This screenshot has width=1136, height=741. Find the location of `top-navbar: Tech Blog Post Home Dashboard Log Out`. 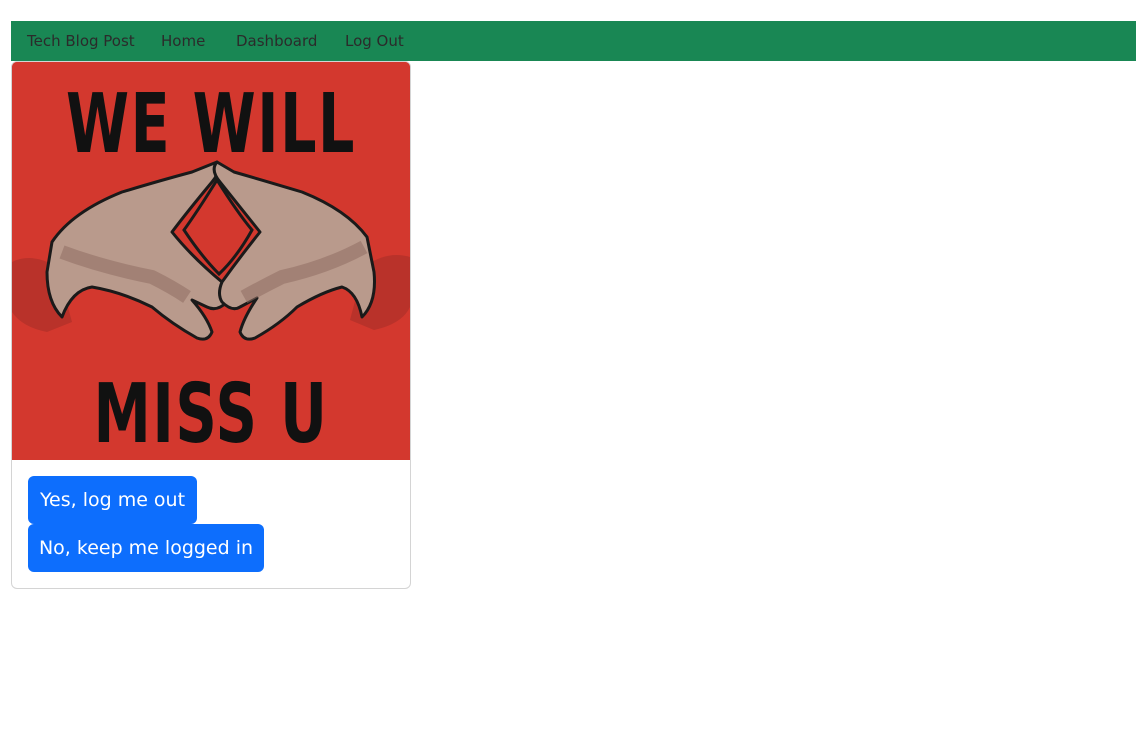

top-navbar: Tech Blog Post Home Dashboard Log Out is located at coordinates (573, 41).